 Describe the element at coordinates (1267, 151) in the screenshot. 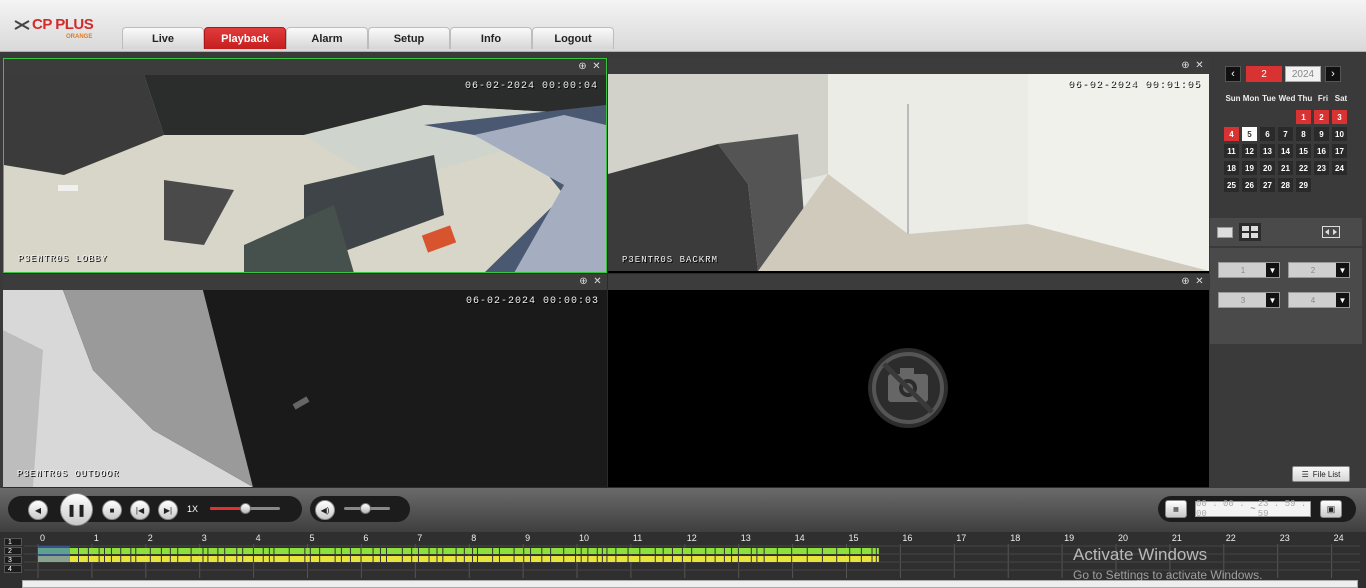

I see `calendar-day: 13` at that location.